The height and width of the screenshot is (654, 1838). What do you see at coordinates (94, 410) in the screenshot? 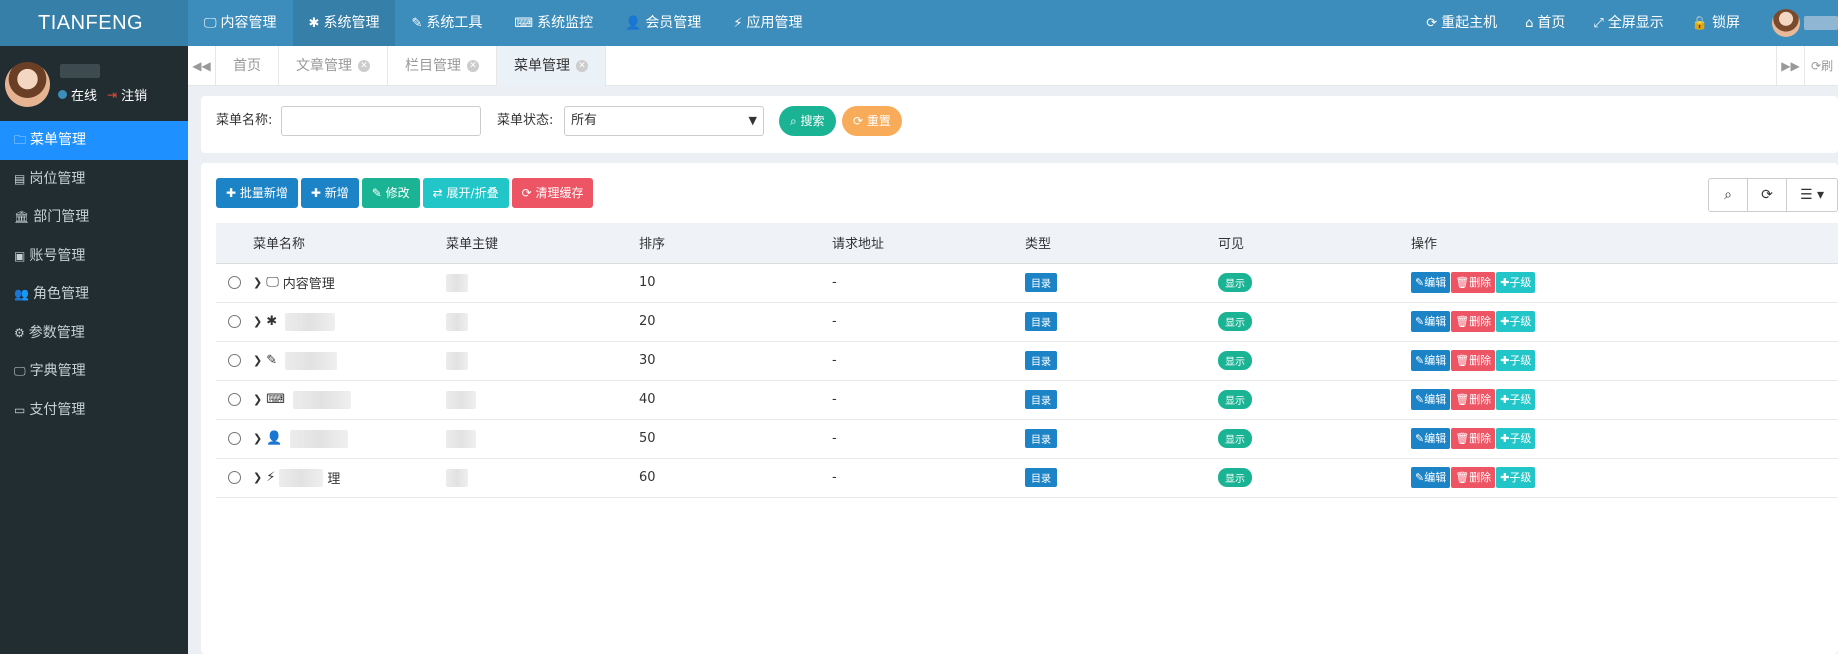
I see `sidebar-item-pay: ▭ 支付管理` at bounding box center [94, 410].